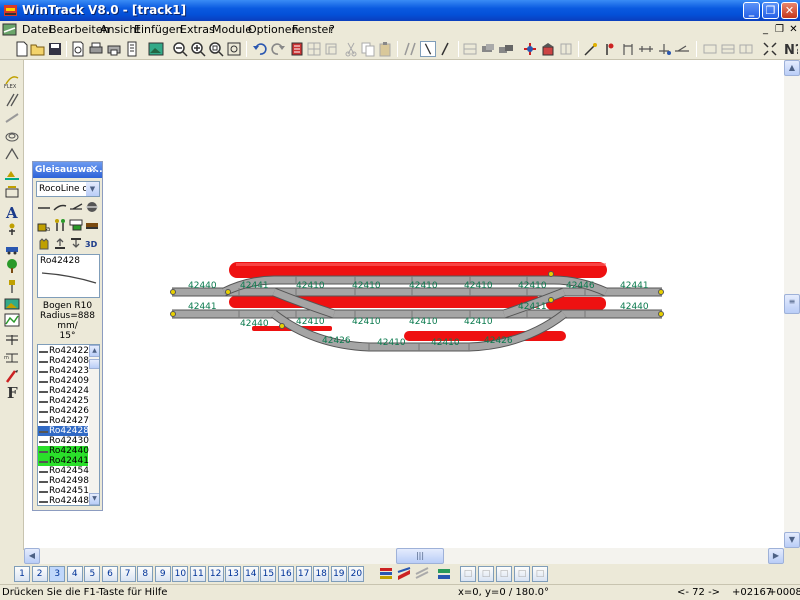  I want to click on list-item: Ro42451, so click(63, 491).